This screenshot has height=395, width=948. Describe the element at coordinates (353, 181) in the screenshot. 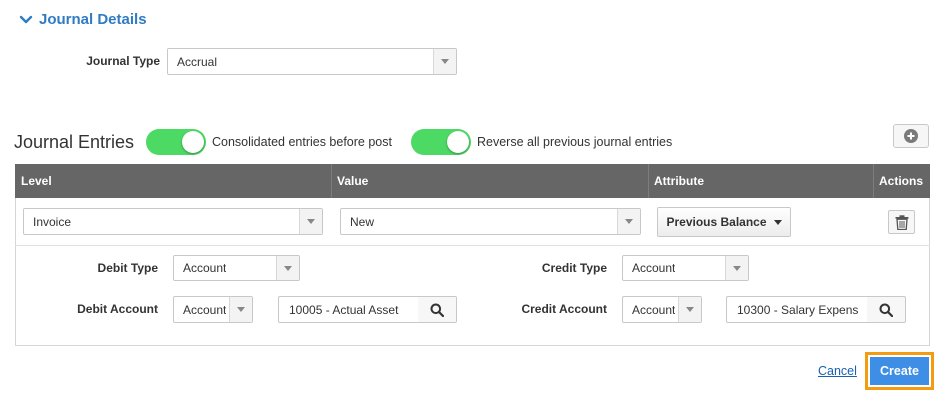

I see `header-value: Value` at that location.